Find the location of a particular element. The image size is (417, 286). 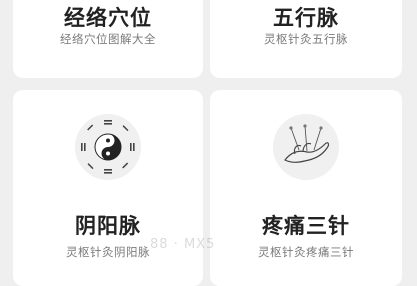

card-title: 经络穴位 is located at coordinates (108, 18).